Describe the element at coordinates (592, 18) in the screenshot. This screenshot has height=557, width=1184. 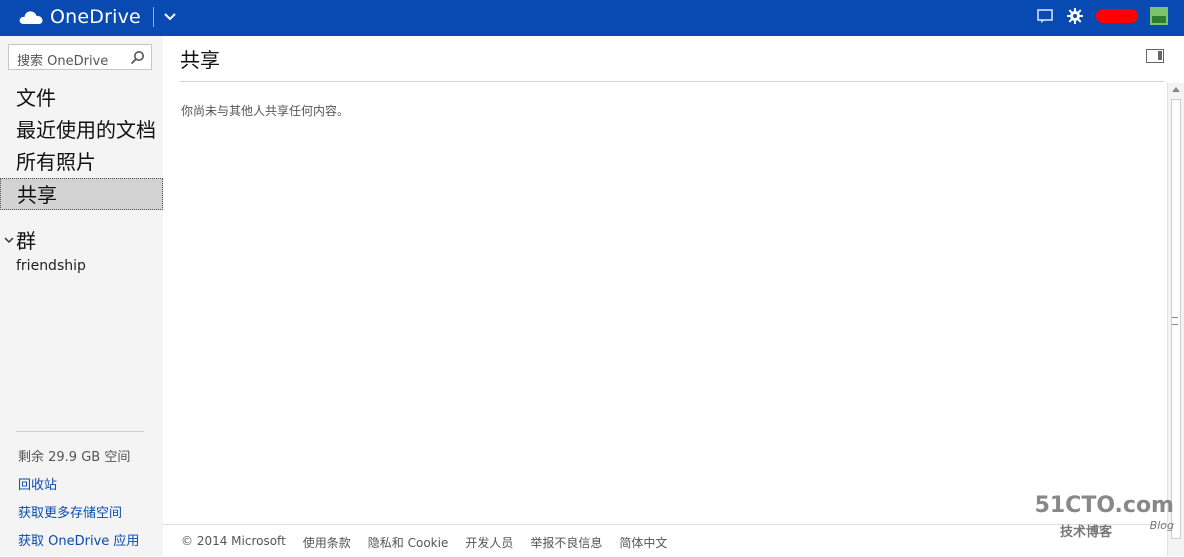
I see `top-bar: OneDrive` at that location.